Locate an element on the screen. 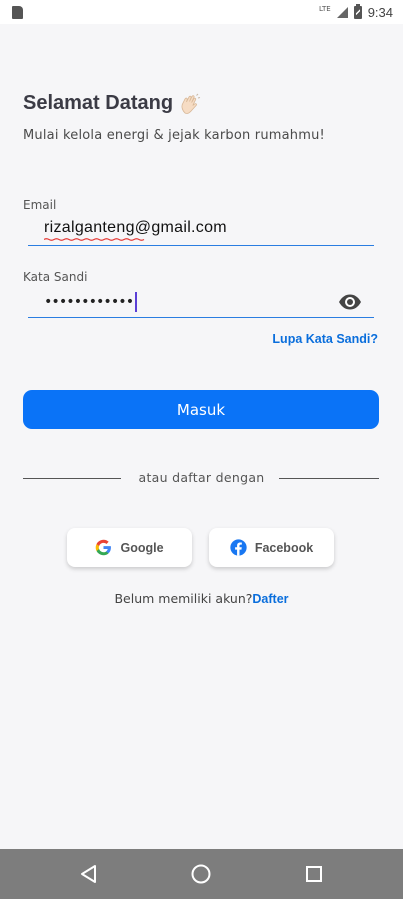 The image size is (403, 899). sd-card-icon is located at coordinates (17, 12).